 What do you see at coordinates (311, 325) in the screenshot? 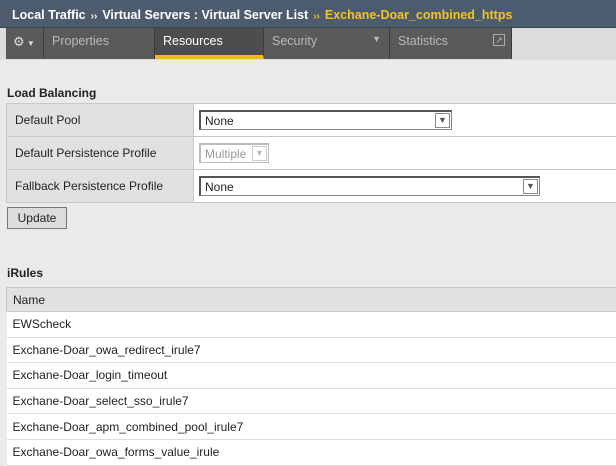
I see `table-row: EWScheck` at bounding box center [311, 325].